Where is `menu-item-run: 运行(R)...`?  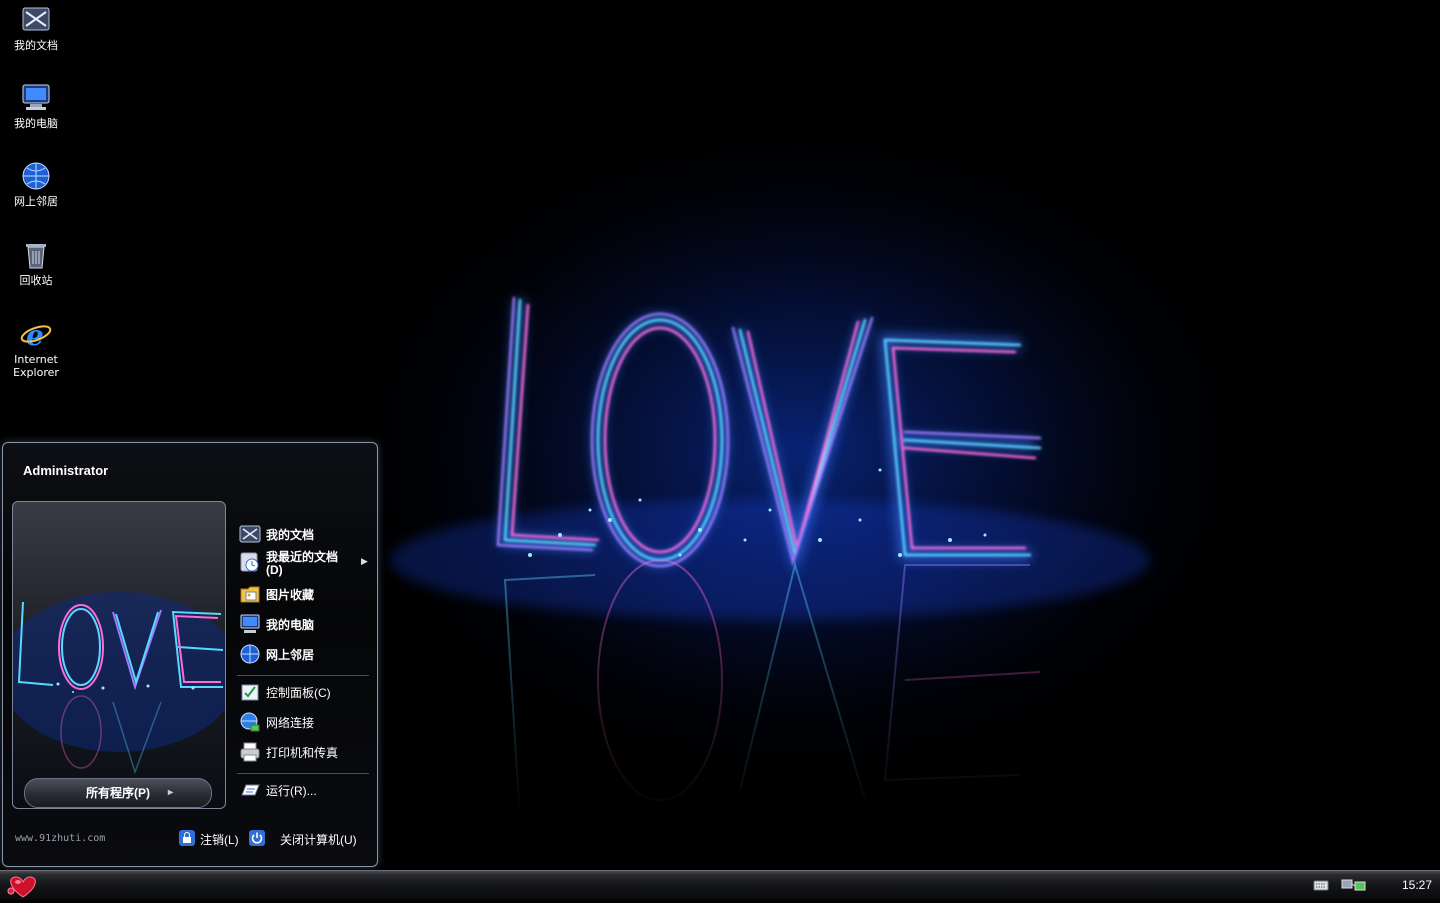 menu-item-run: 运行(R)... is located at coordinates (302, 790).